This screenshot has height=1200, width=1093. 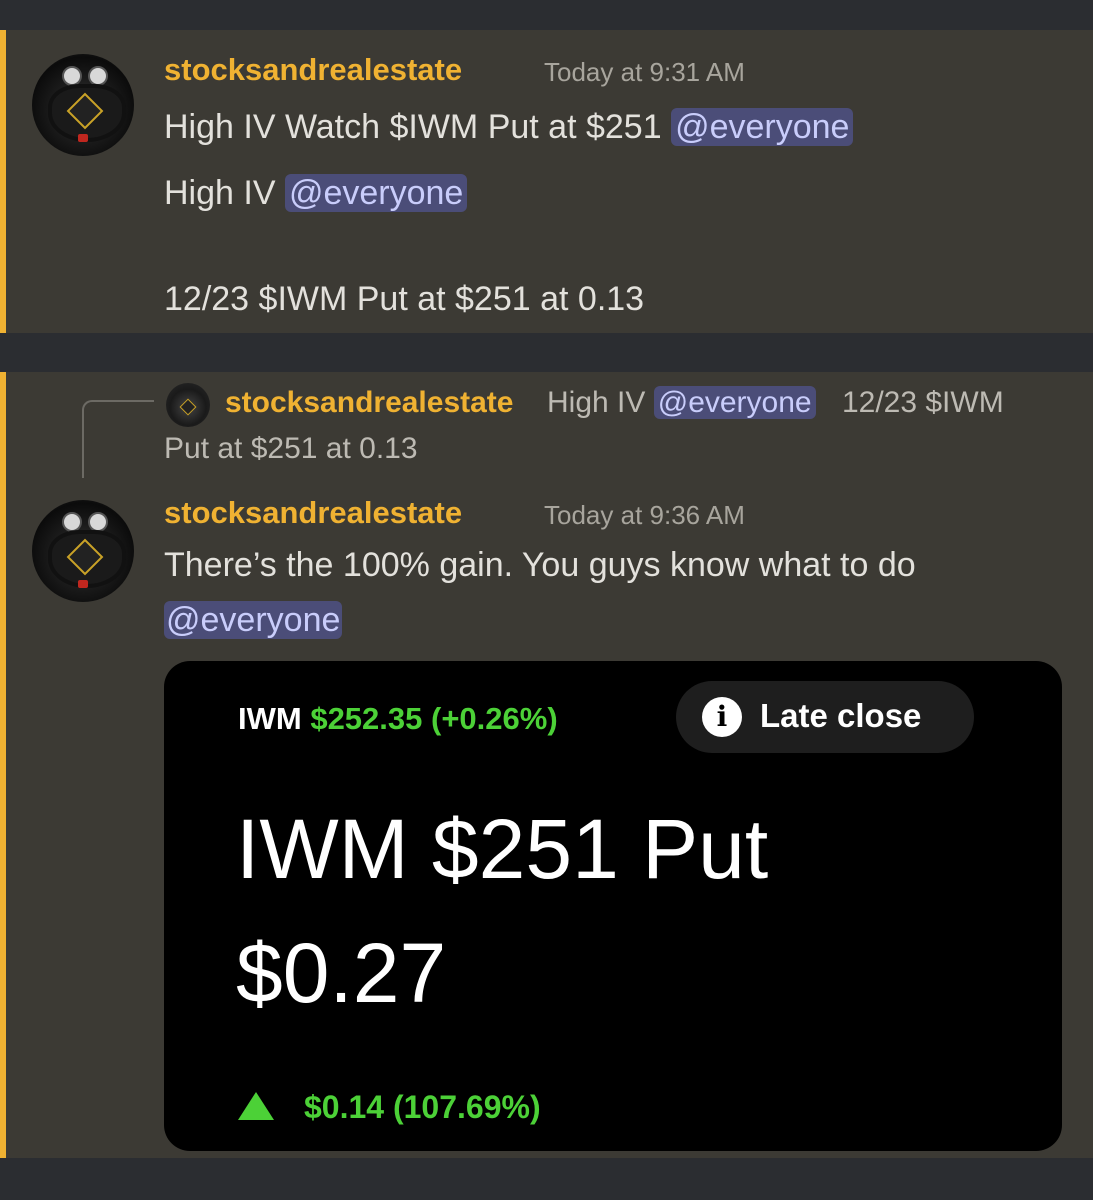 I want to click on option-price: $0.27, so click(x=341, y=973).